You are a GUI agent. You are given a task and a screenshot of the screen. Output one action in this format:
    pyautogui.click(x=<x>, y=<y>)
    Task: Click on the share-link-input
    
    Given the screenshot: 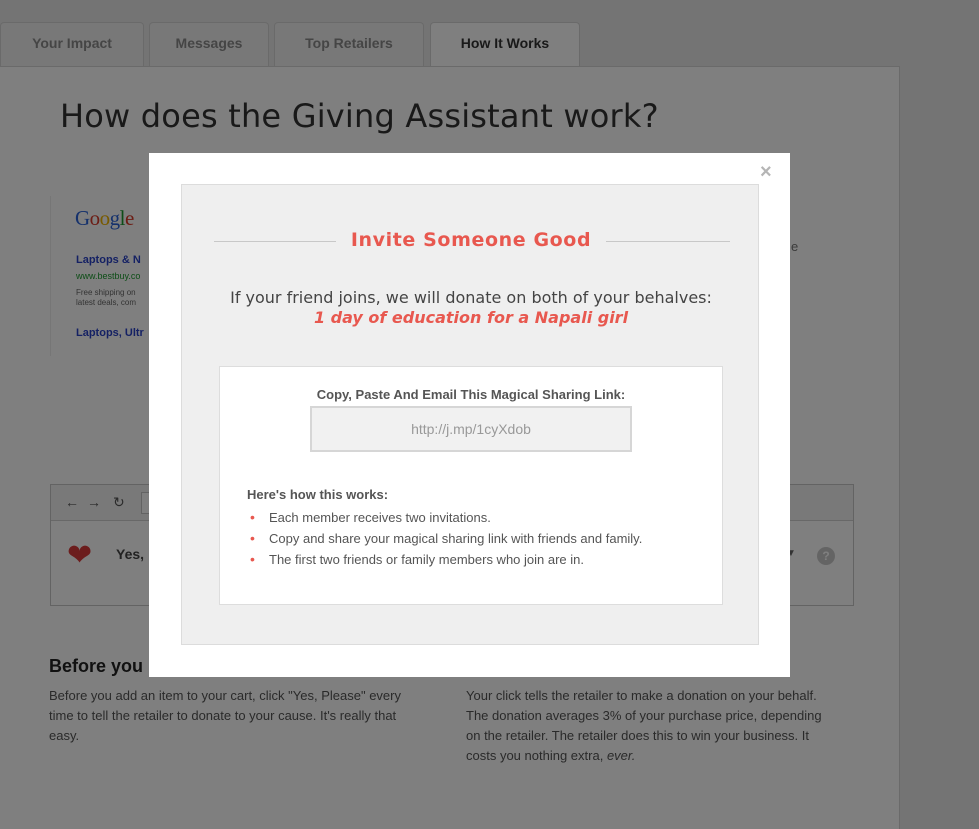 What is the action you would take?
    pyautogui.click(x=471, y=429)
    